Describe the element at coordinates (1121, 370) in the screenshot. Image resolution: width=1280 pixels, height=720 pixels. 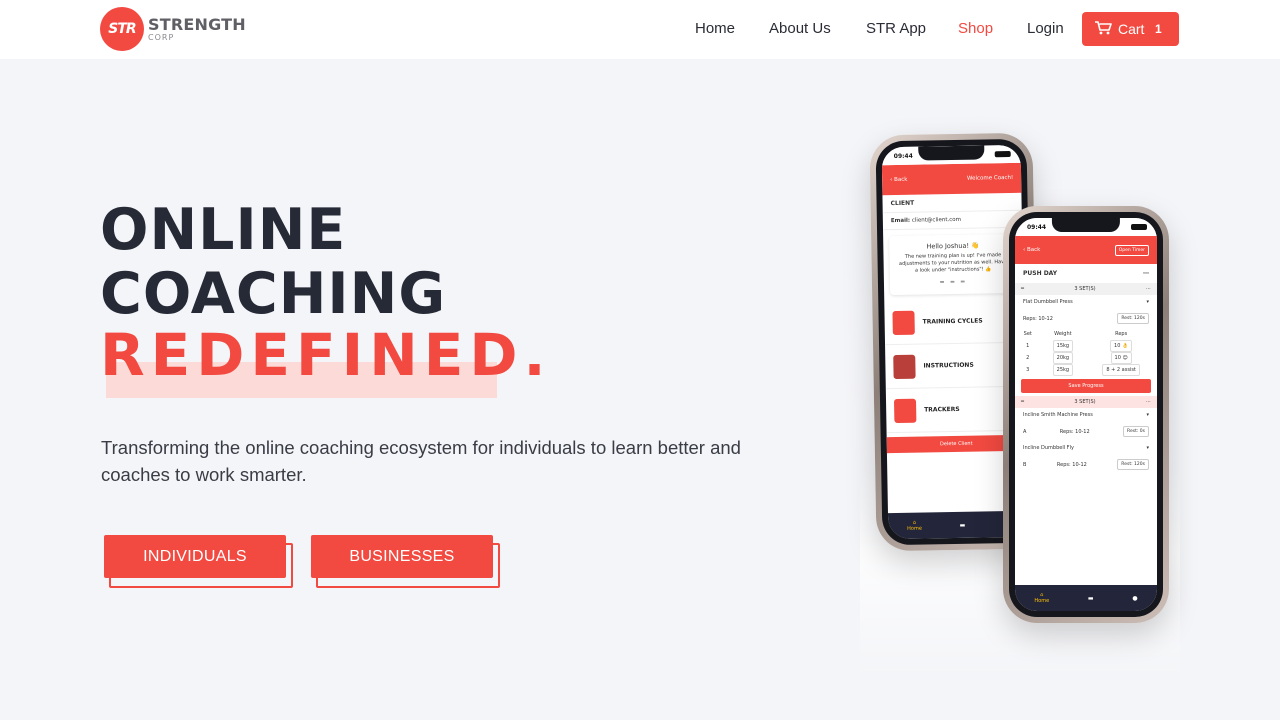
I see `reps-input: 8 + 2 assist` at that location.